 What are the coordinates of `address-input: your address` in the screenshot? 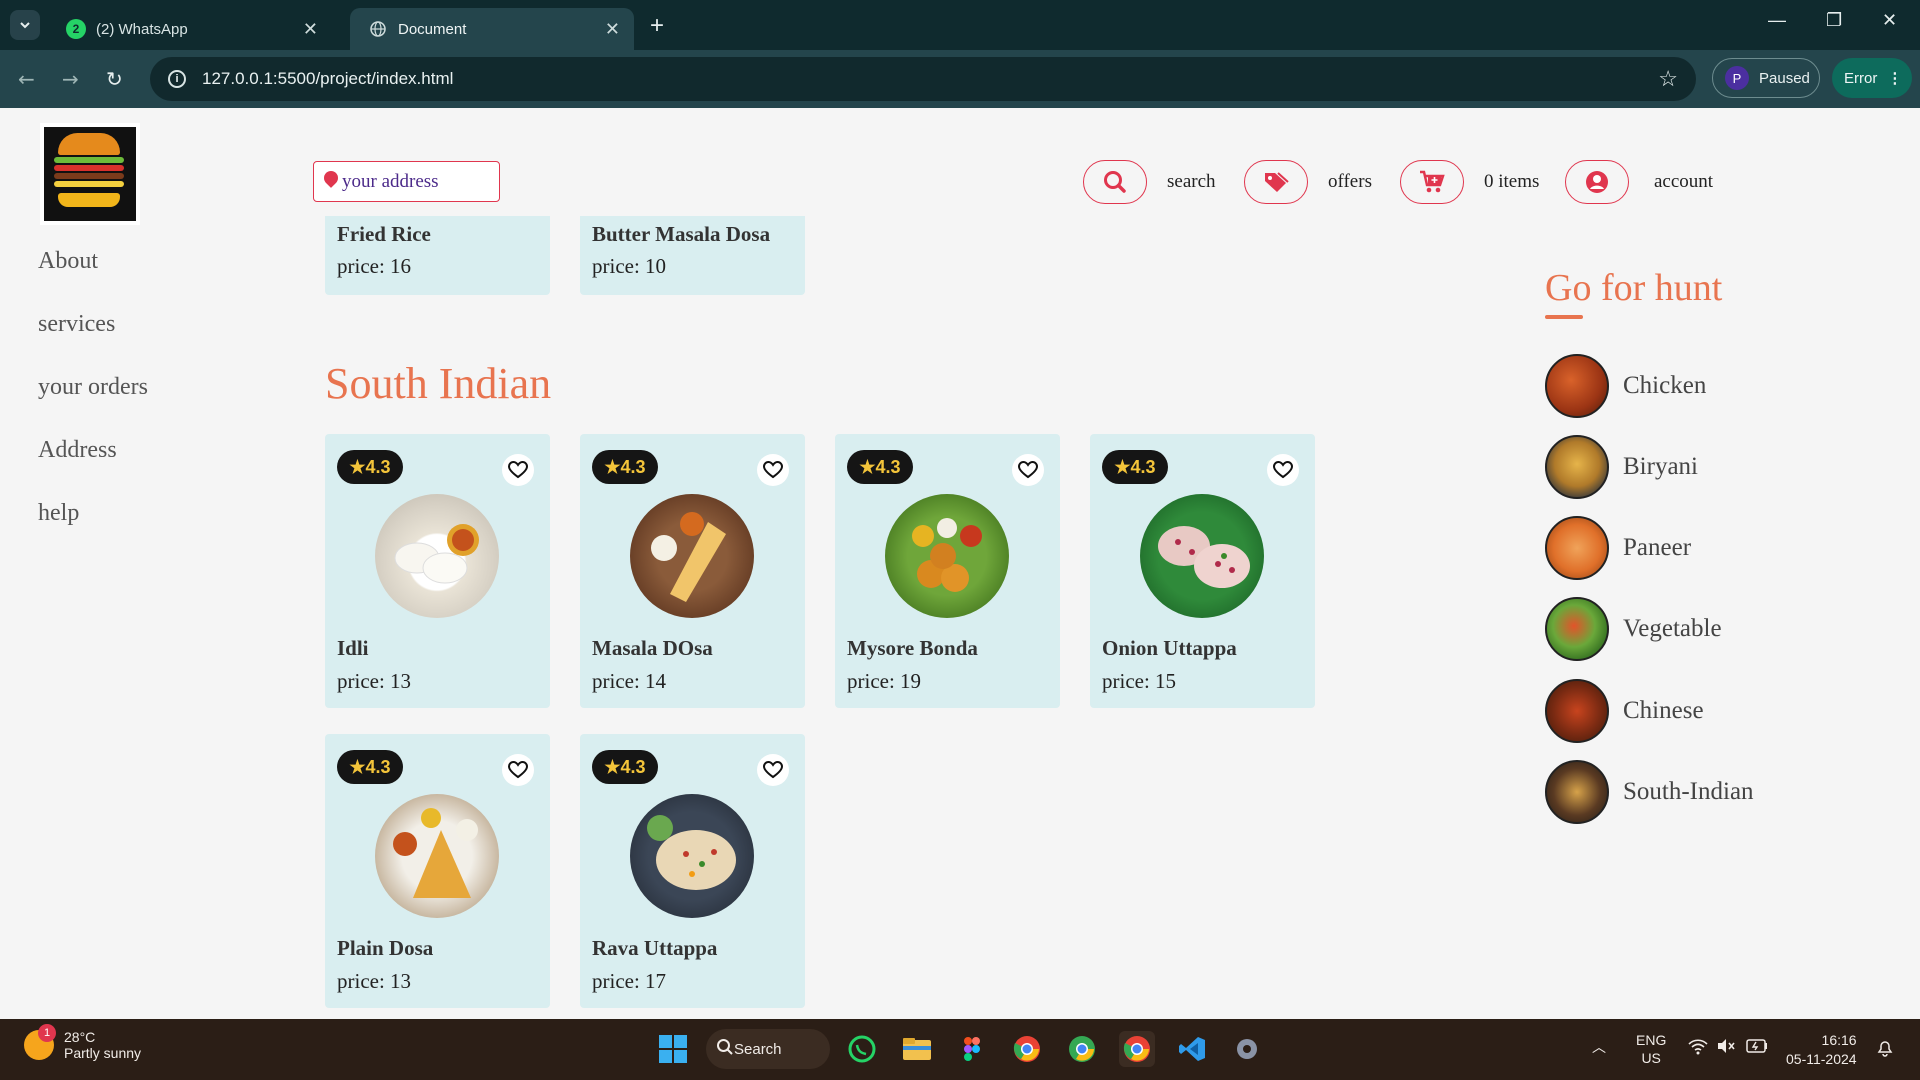 It's located at (406, 181).